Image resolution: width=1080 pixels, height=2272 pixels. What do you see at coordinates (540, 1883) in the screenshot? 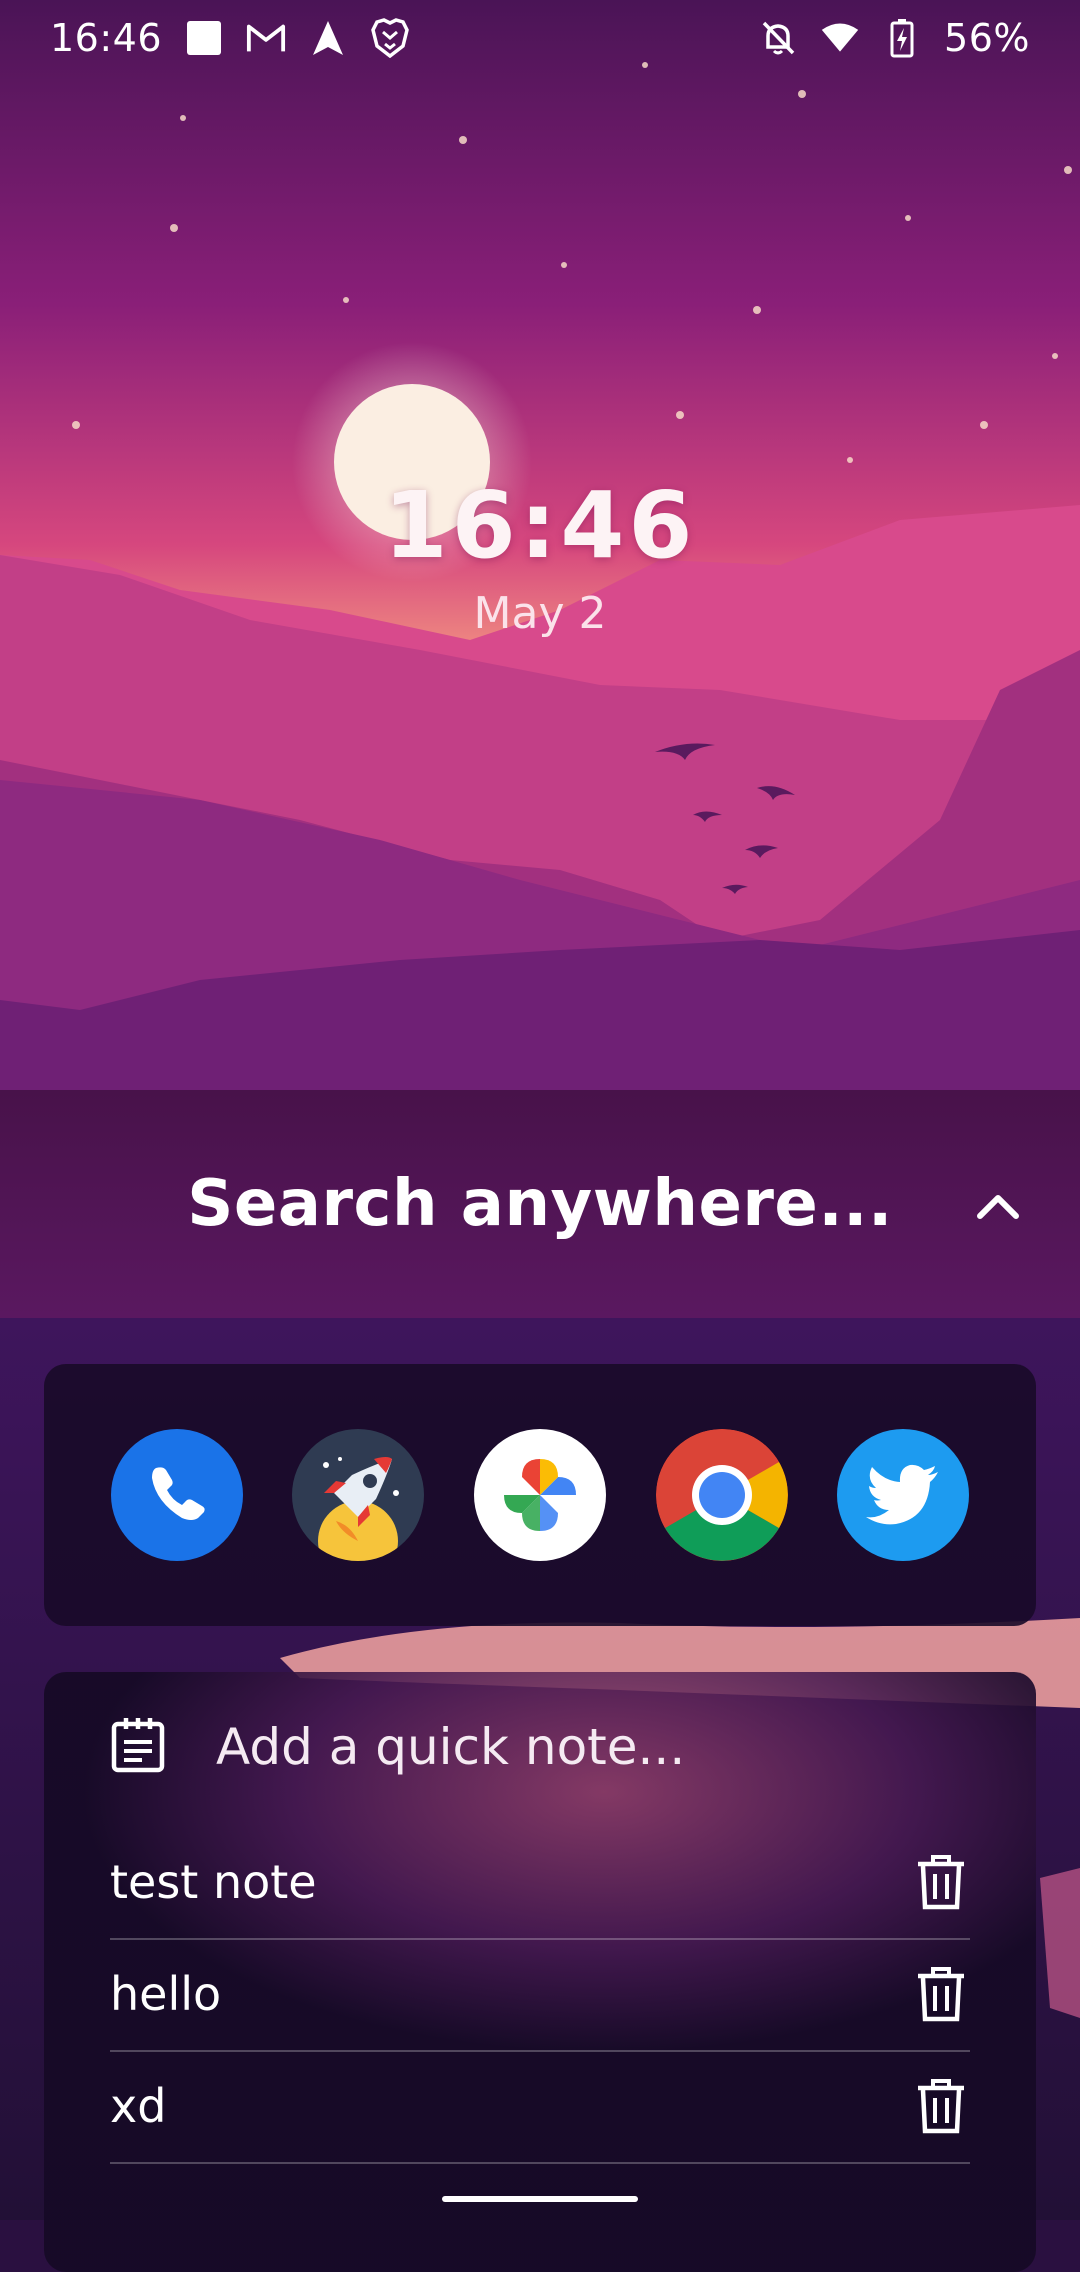
I see `note-item: test note` at bounding box center [540, 1883].